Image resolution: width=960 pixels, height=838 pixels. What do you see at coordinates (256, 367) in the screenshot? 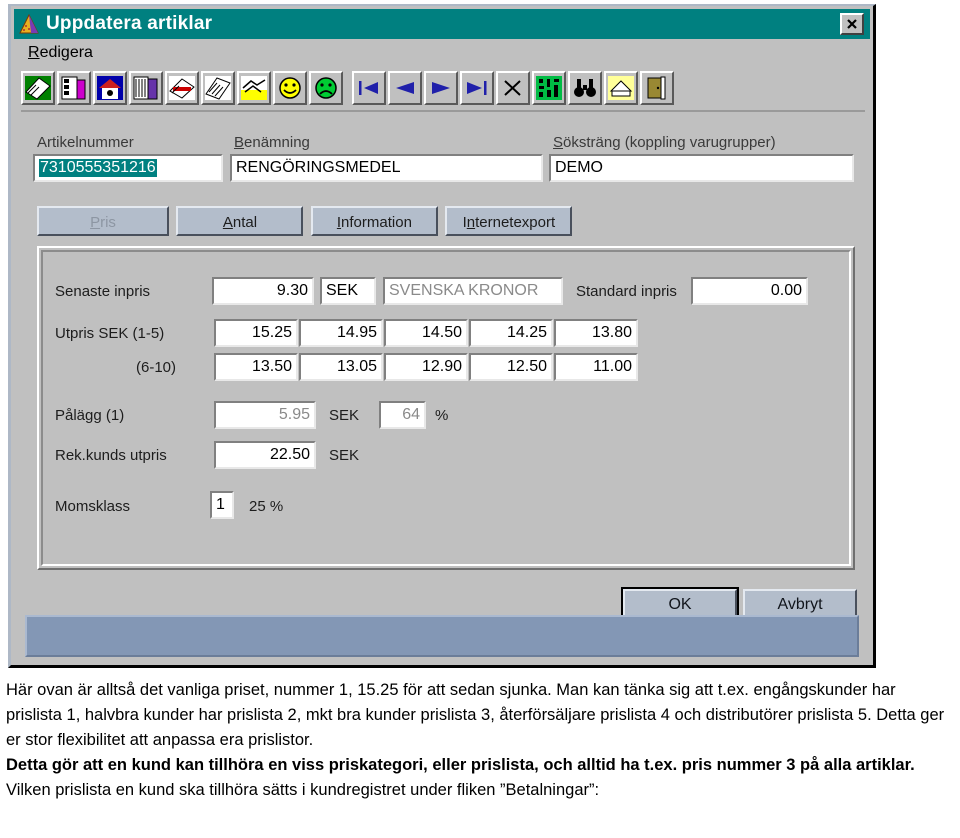
I see `out-price-6: 13.50` at bounding box center [256, 367].